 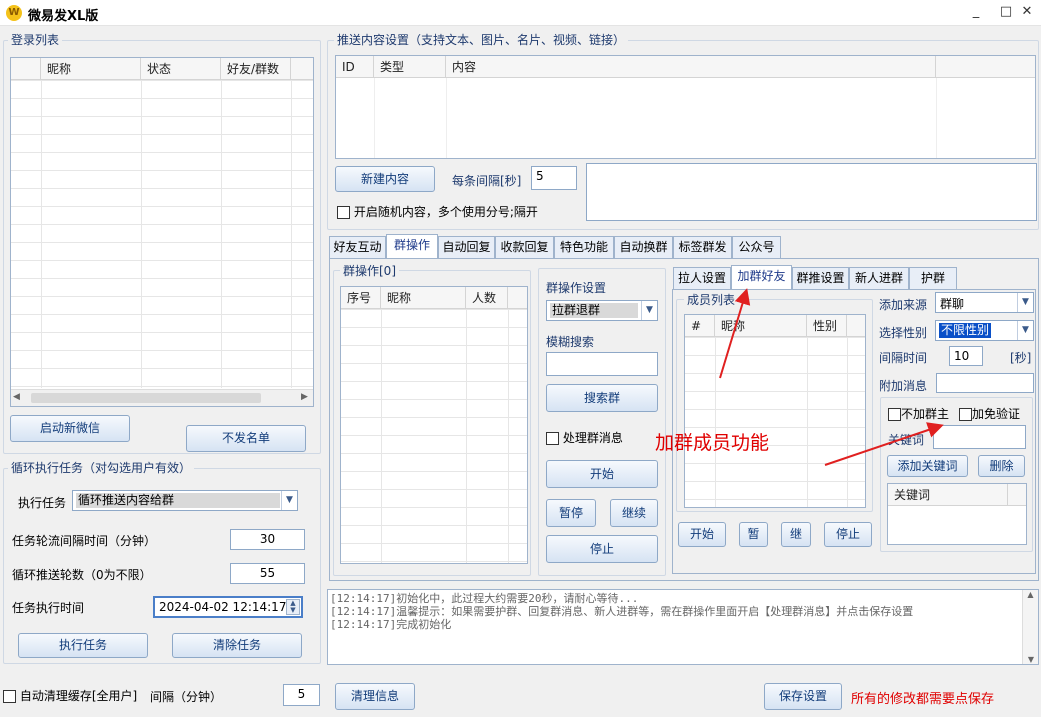 What do you see at coordinates (756, 247) in the screenshot?
I see `tab-official-account: 公众号` at bounding box center [756, 247].